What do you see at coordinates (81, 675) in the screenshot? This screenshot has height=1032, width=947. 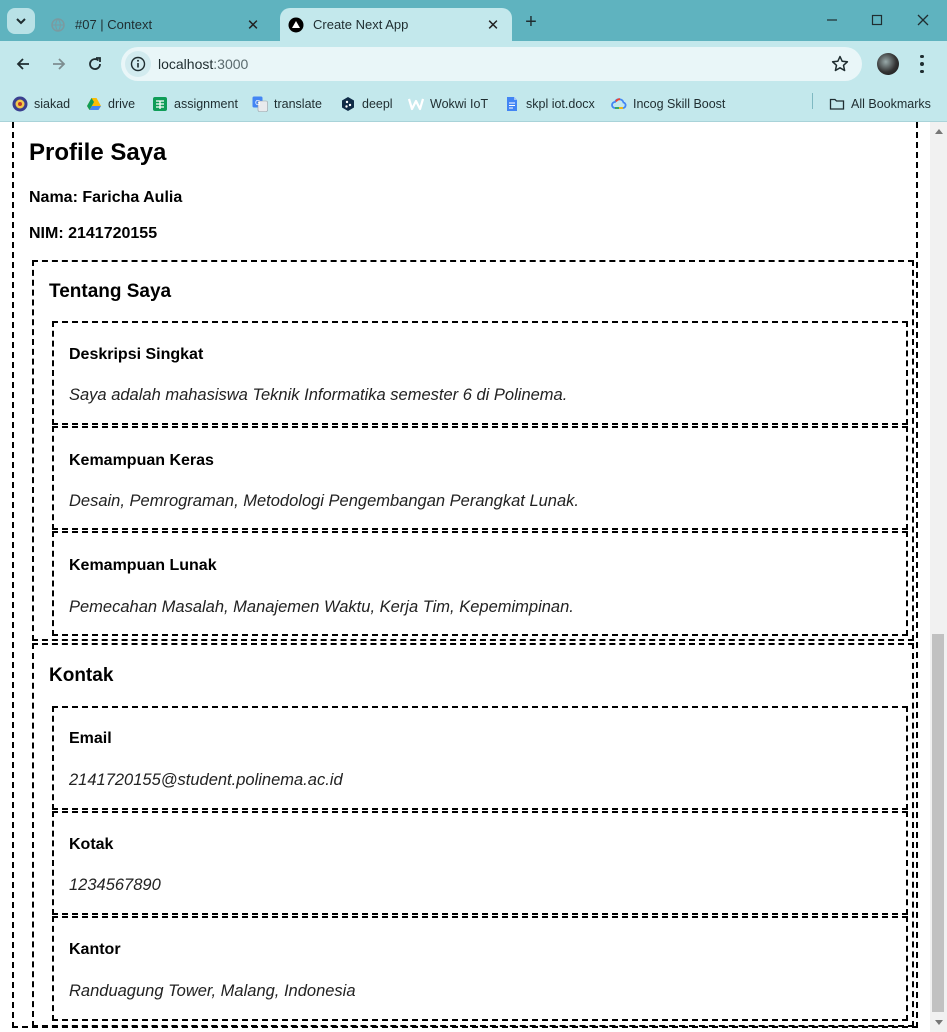 I see `contact-heading: Kontak` at bounding box center [81, 675].